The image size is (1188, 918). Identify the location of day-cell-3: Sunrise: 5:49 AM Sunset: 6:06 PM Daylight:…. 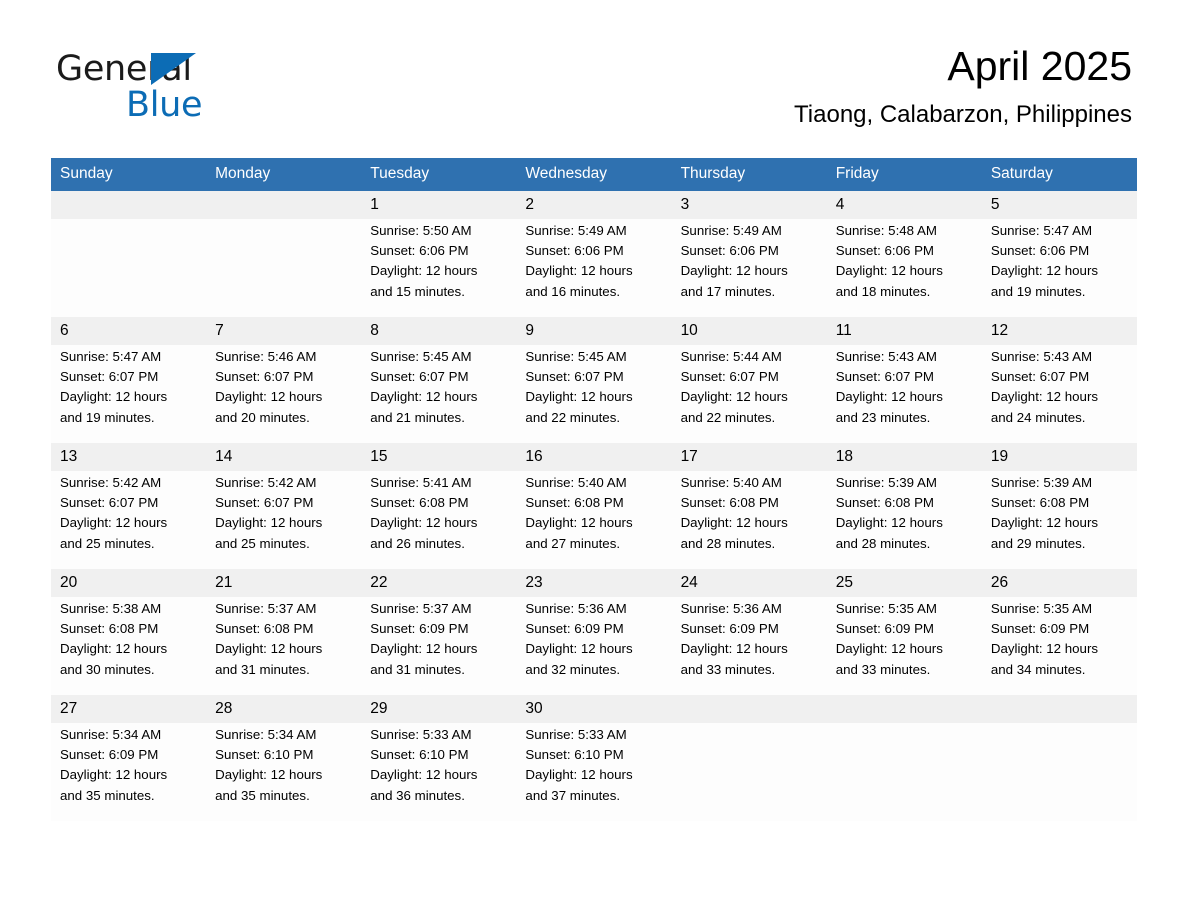
(749, 268).